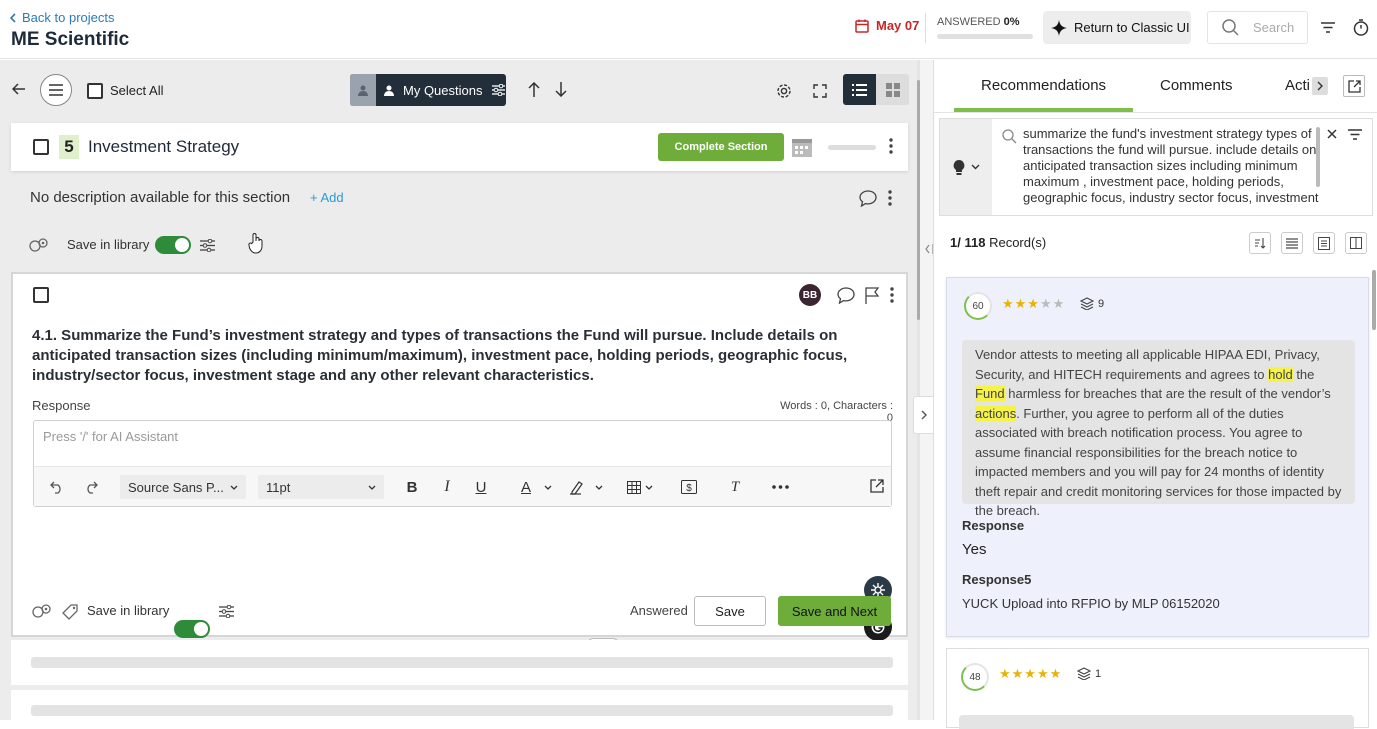 This screenshot has height=729, width=1377. What do you see at coordinates (780, 487) in the screenshot?
I see `more-horizontal-icon` at bounding box center [780, 487].